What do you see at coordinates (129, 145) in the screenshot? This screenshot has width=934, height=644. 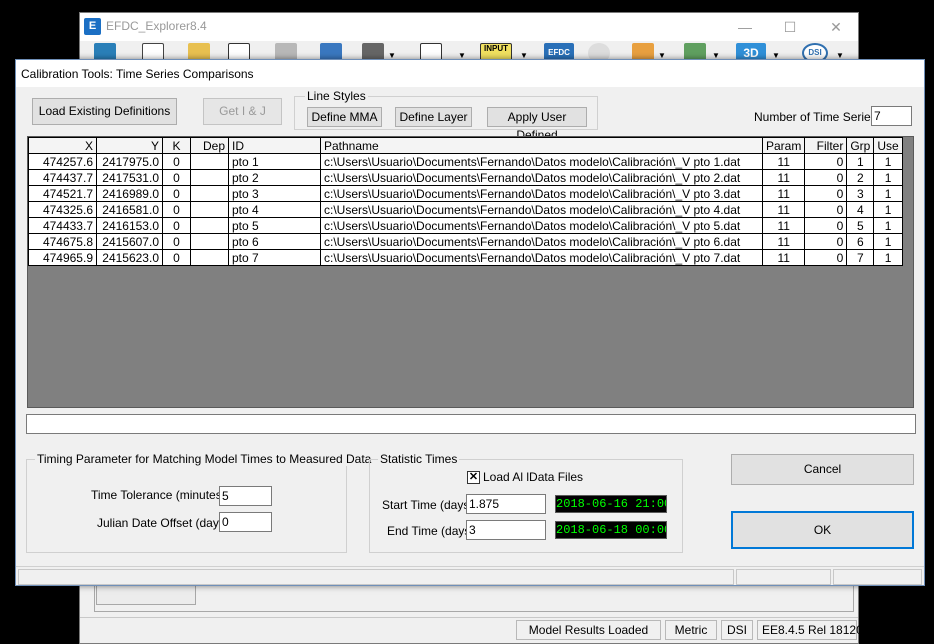 I see `grid-column-header: Y` at bounding box center [129, 145].